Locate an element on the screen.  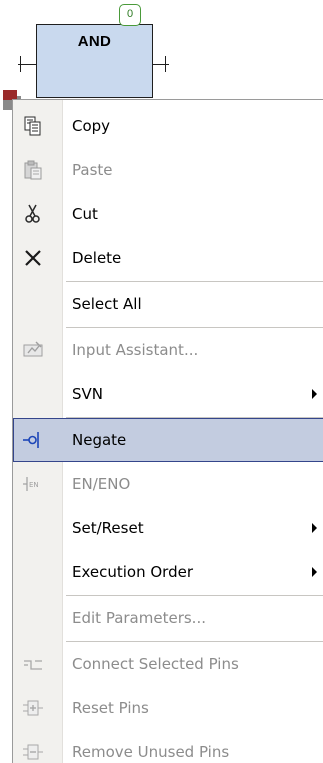
menu-item-remove-unused-pins: Remove Unused Pins is located at coordinates (168, 746).